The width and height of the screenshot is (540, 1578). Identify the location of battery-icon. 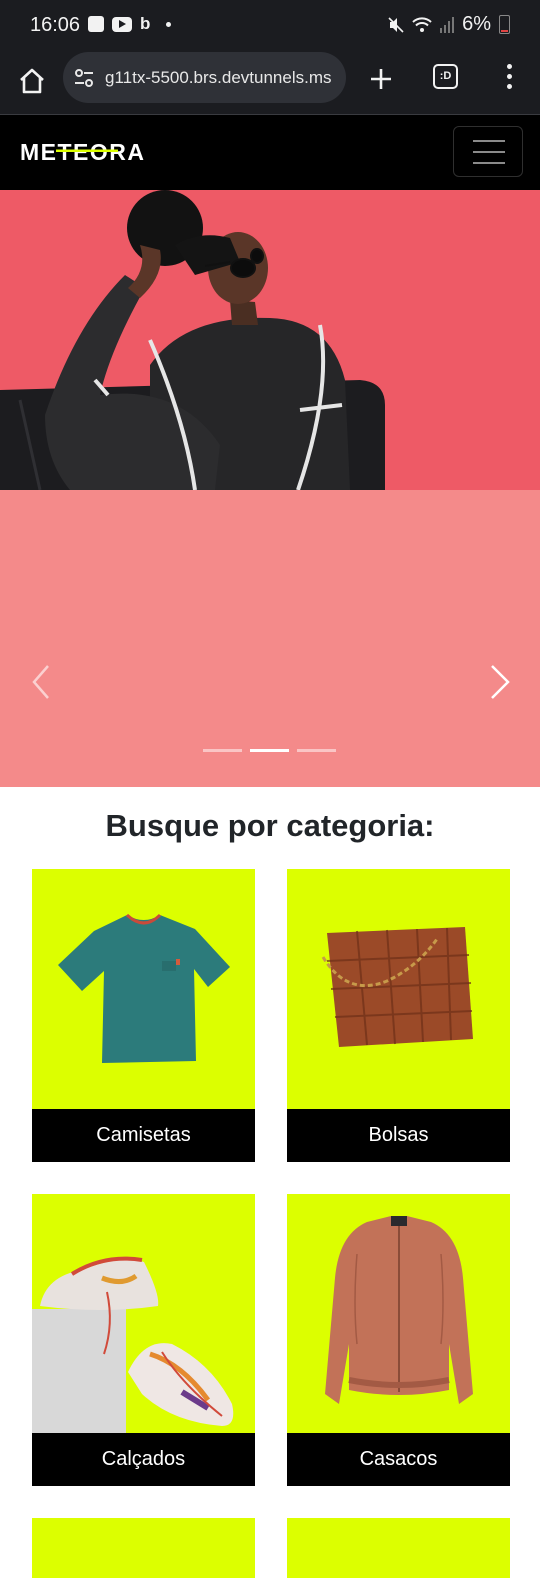
(504, 24).